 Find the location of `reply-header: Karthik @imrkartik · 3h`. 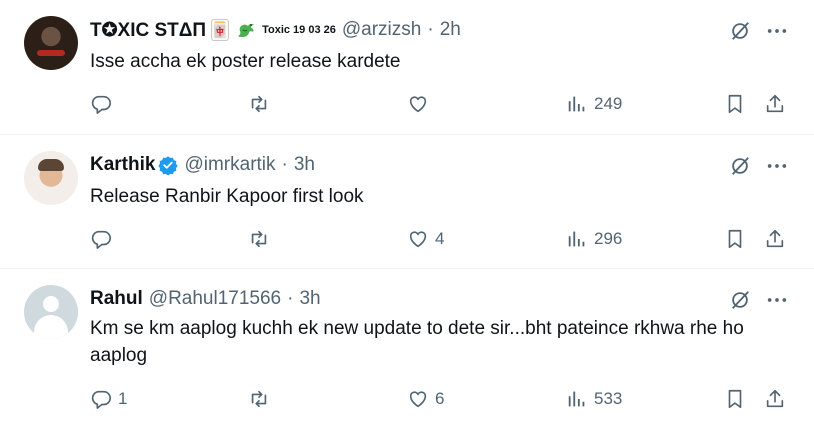

reply-header: Karthik @imrkartik · 3h is located at coordinates (202, 165).